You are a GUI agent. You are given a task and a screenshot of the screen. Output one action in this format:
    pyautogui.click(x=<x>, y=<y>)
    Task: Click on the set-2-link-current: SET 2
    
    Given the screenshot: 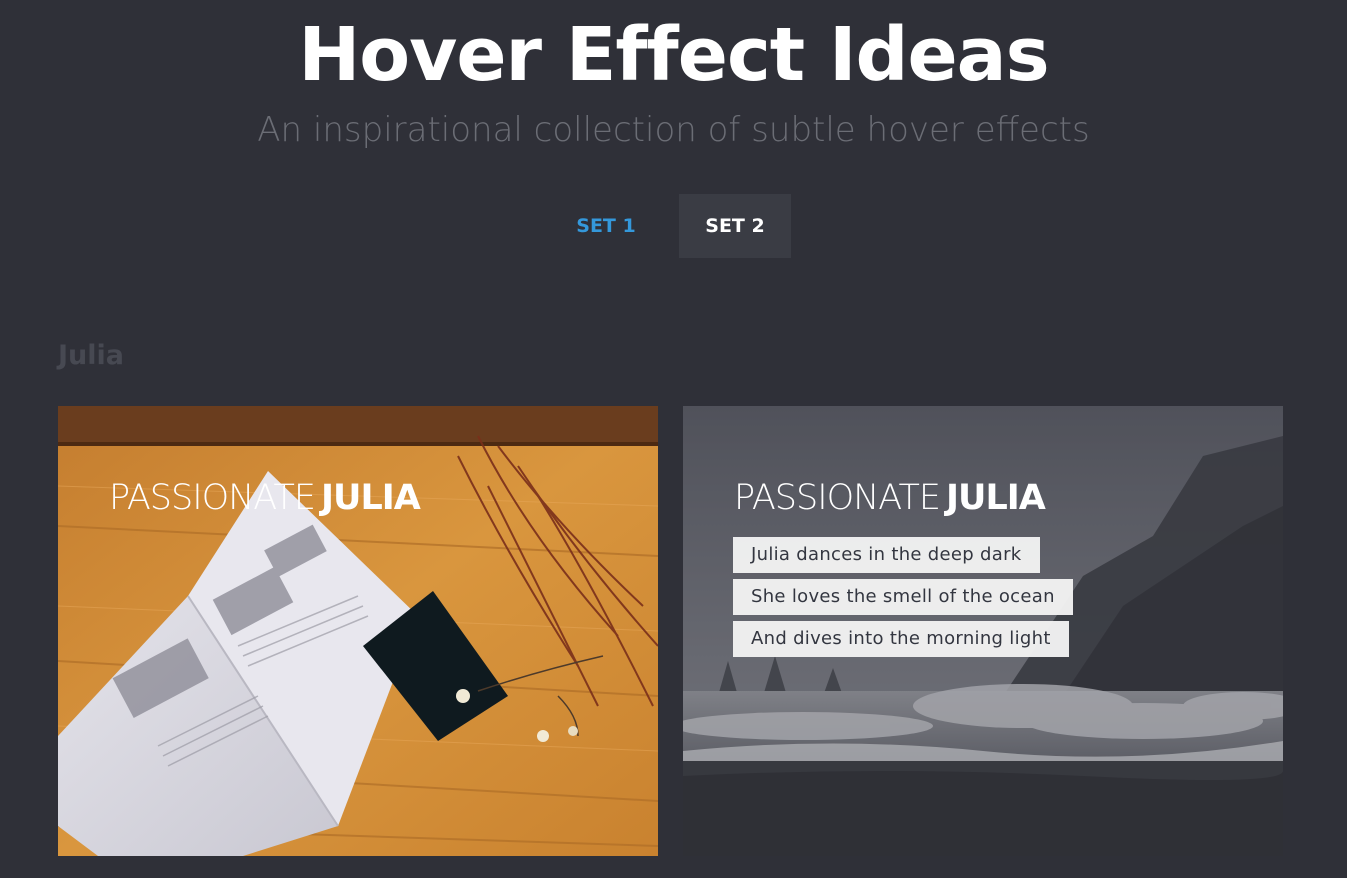 What is the action you would take?
    pyautogui.click(x=735, y=226)
    